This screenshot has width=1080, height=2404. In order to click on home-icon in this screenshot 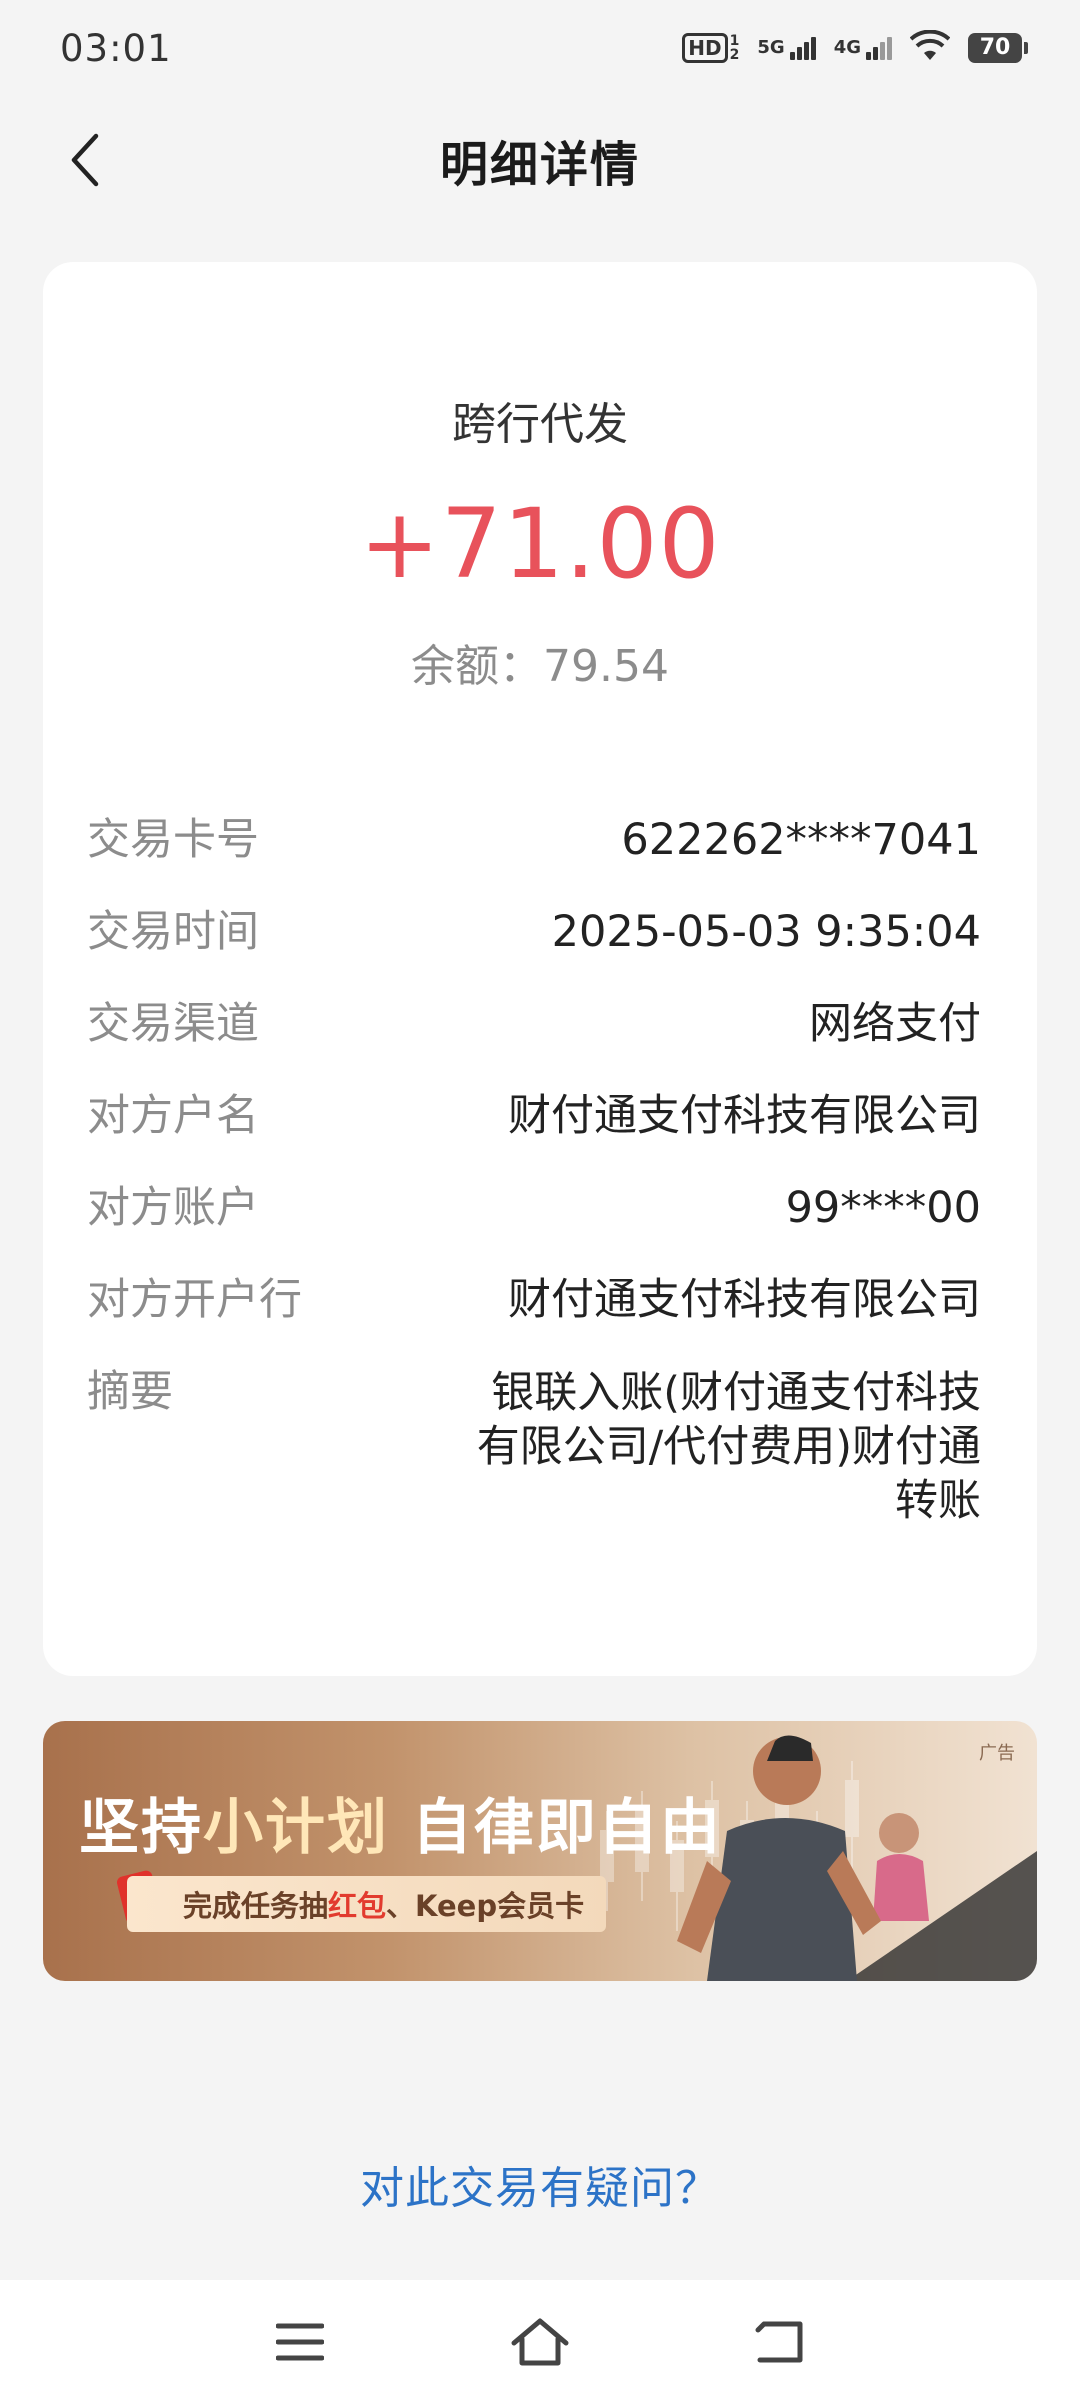, I will do `click(540, 2342)`.